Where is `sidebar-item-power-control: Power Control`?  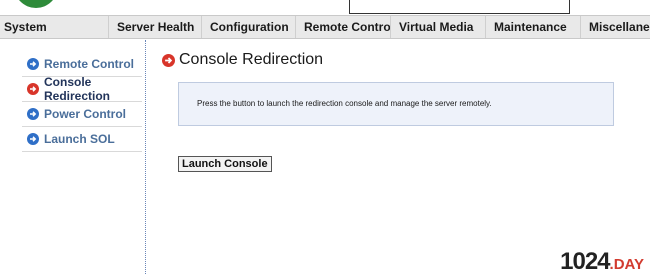
sidebar-item-power-control: Power Control is located at coordinates (82, 114).